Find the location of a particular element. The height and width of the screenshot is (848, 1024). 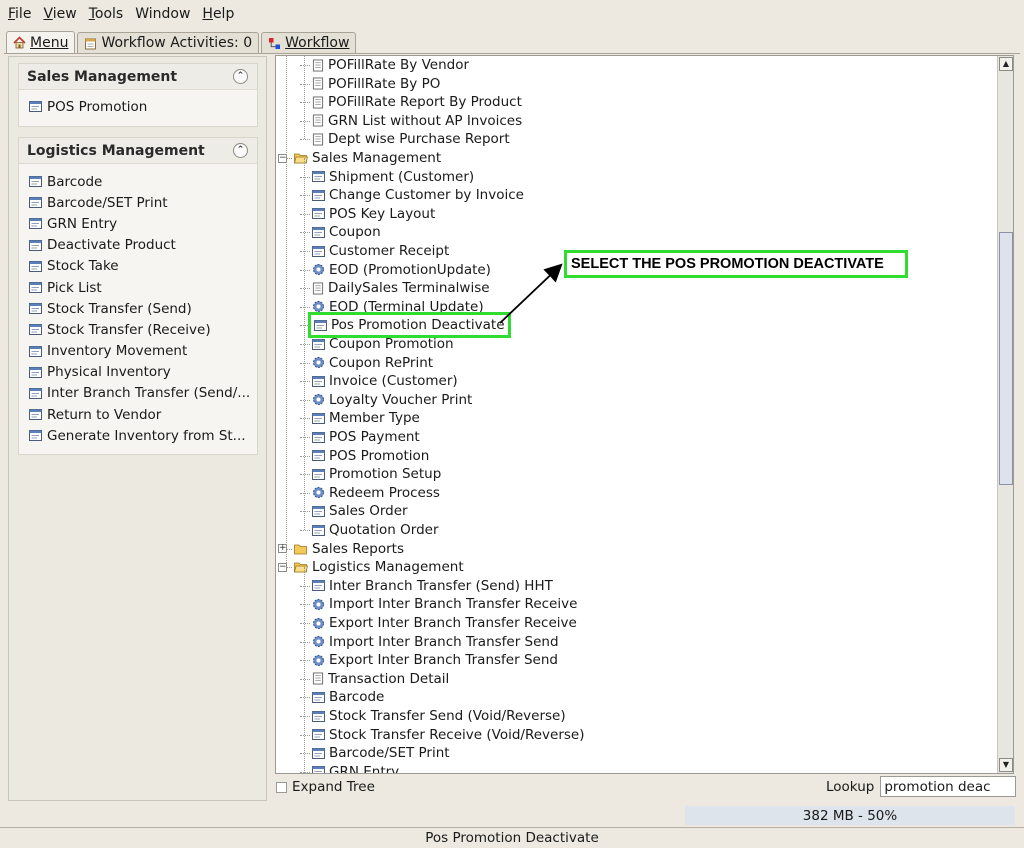

tab-workflow: Workflow is located at coordinates (309, 42).